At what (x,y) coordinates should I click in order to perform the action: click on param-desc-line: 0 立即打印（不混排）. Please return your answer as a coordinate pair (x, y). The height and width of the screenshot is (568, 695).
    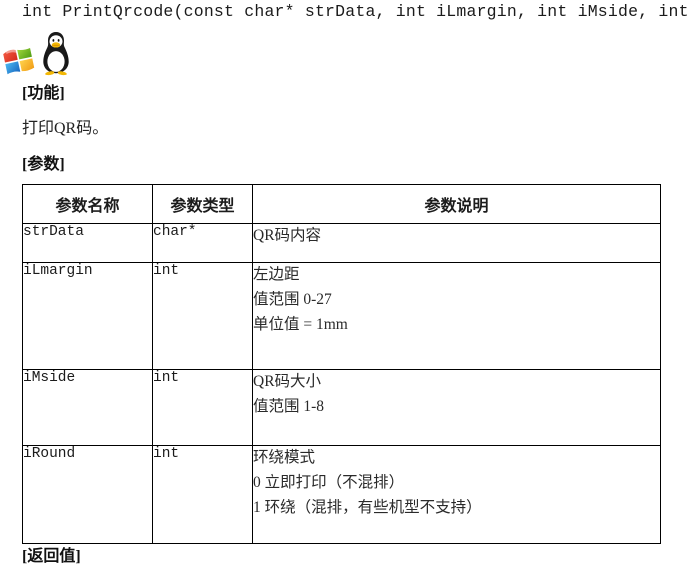
    Looking at the image, I should click on (329, 482).